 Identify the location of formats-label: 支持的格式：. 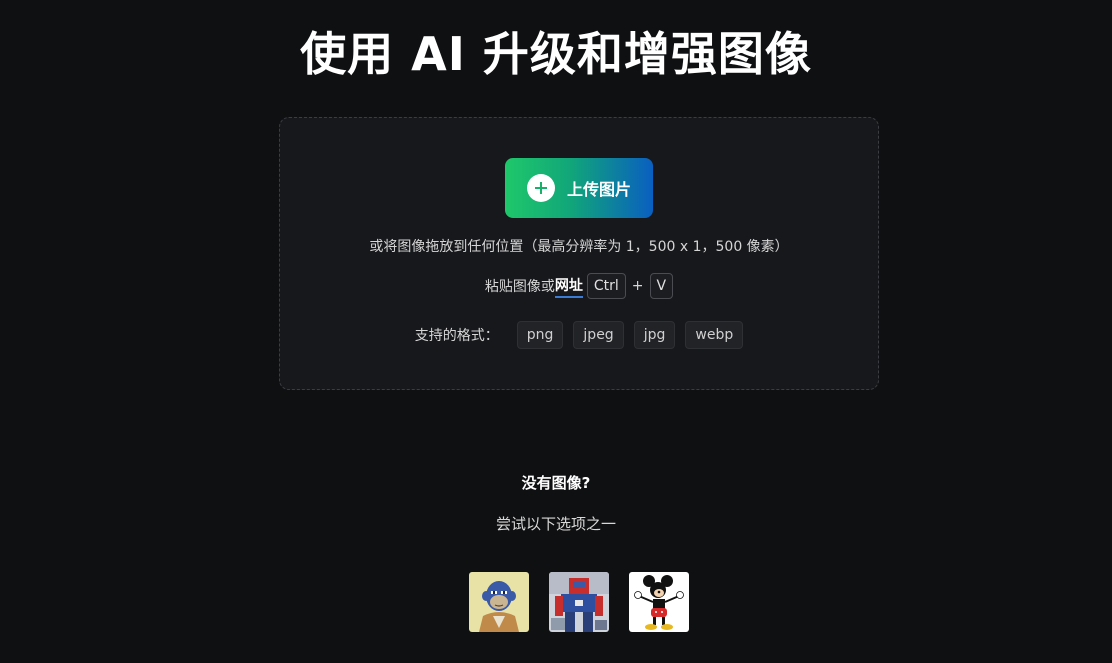
(456, 336).